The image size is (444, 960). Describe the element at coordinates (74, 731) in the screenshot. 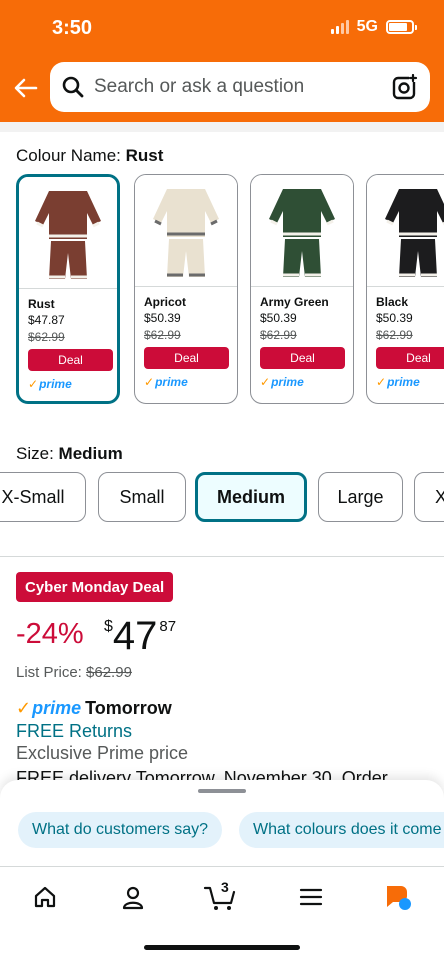

I see `free-returns-link: FREE Returns` at that location.